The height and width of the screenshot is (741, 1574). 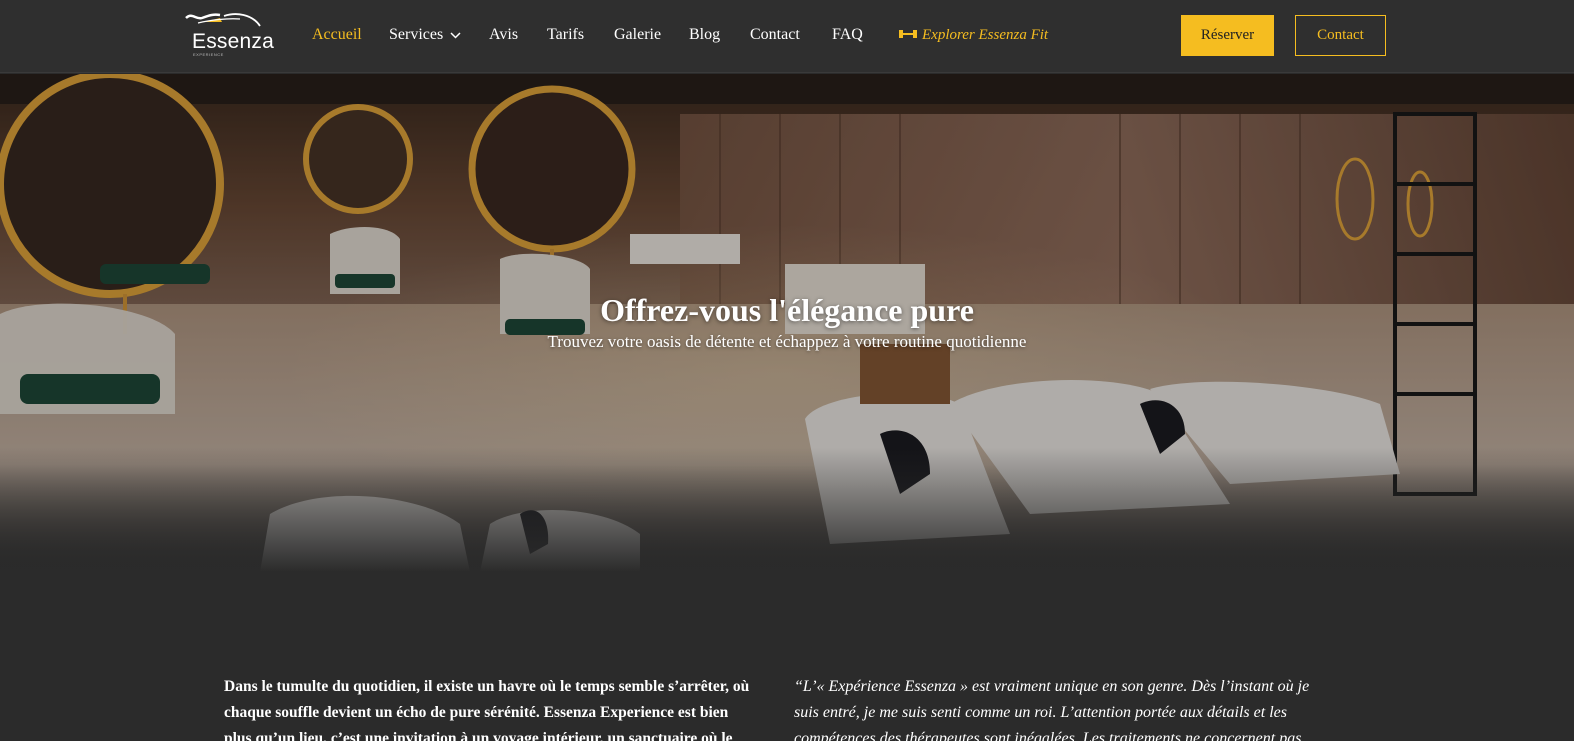 I want to click on nav-item-explore-fit: Explorer Essenza Fit, so click(x=973, y=36).